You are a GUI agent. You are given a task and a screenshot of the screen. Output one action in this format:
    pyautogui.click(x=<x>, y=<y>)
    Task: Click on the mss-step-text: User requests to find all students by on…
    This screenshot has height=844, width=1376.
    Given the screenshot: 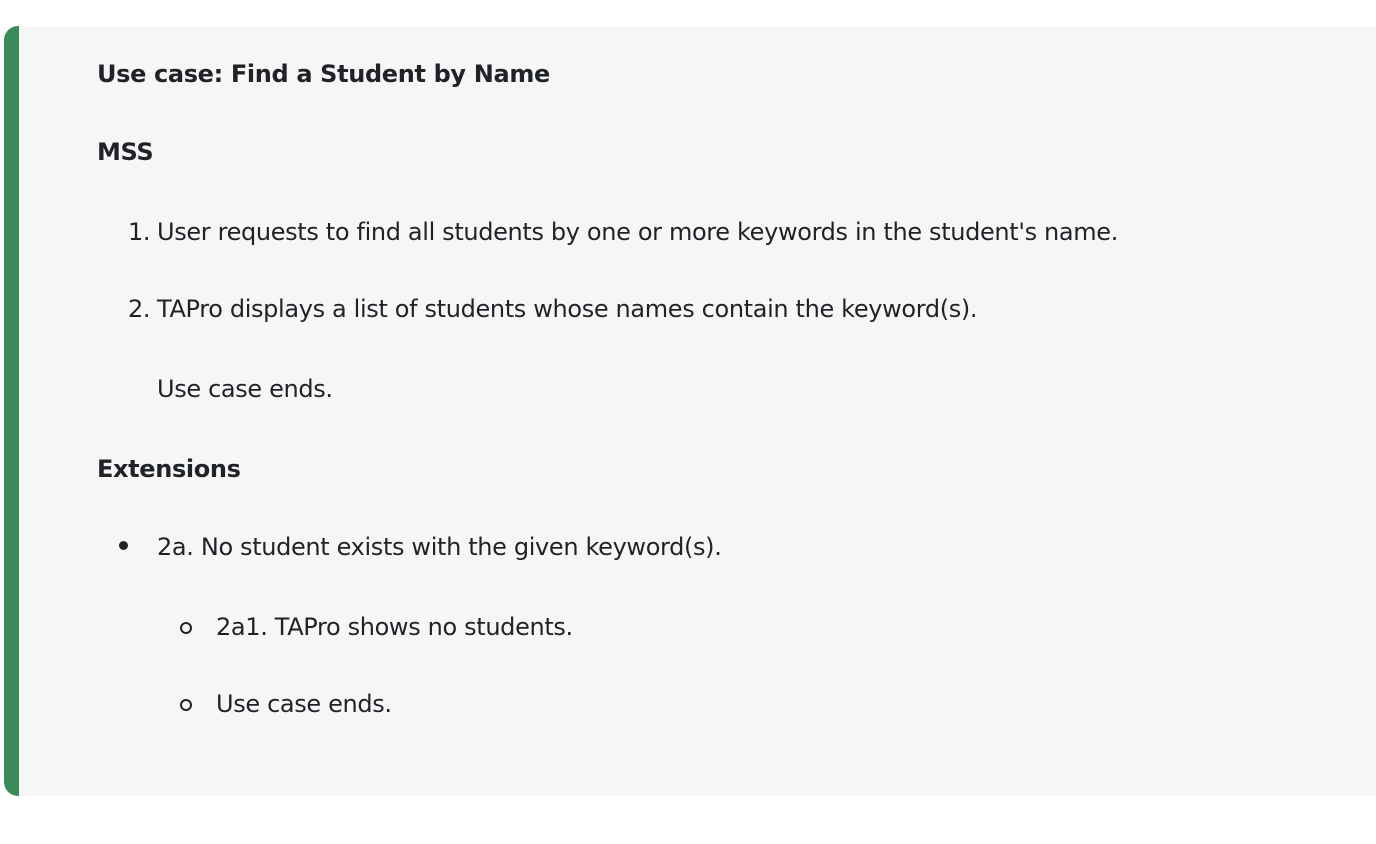 What is the action you would take?
    pyautogui.click(x=637, y=232)
    